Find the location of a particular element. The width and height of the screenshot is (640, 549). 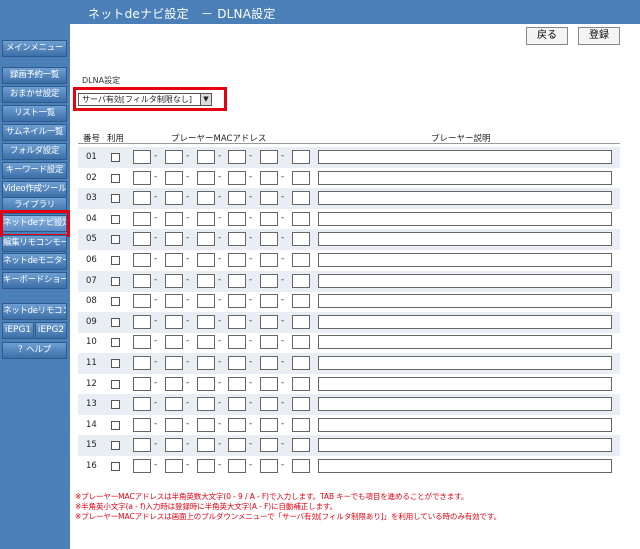

chevron-down-icon: ▼ is located at coordinates (206, 99).